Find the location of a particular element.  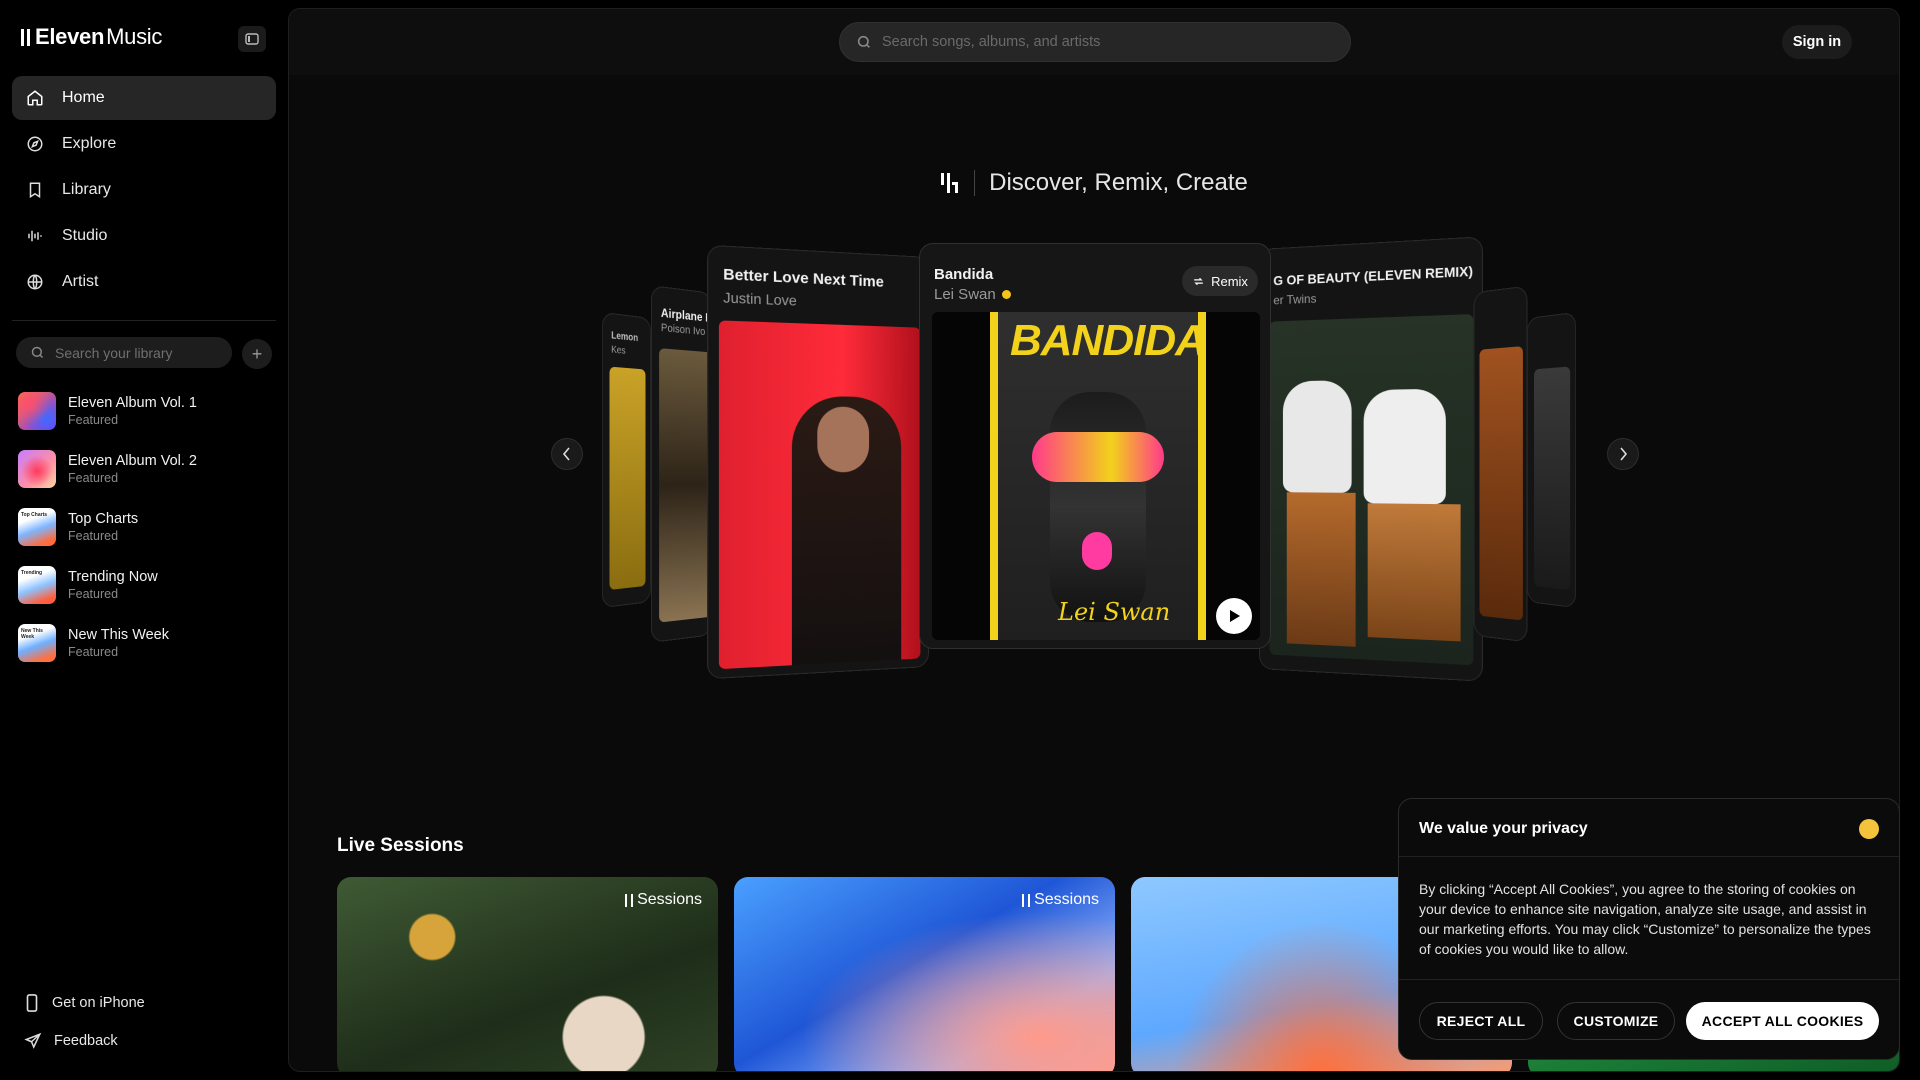

cookie-icon is located at coordinates (1869, 829).